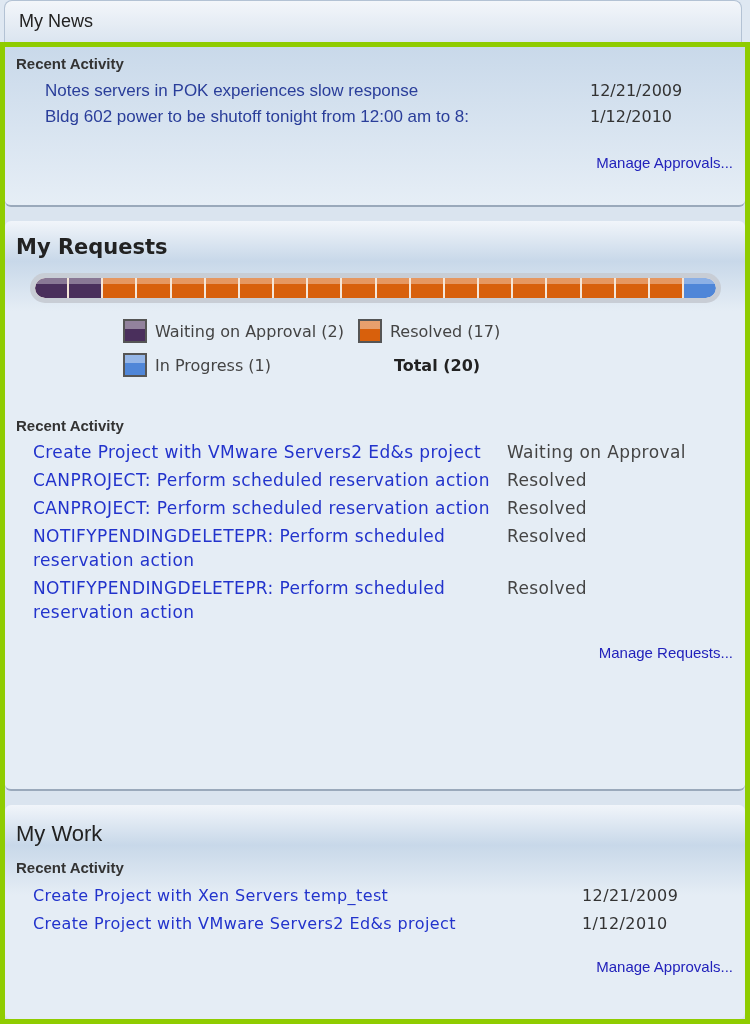  I want to click on legend-label: Waiting on Approval (2), so click(249, 331).